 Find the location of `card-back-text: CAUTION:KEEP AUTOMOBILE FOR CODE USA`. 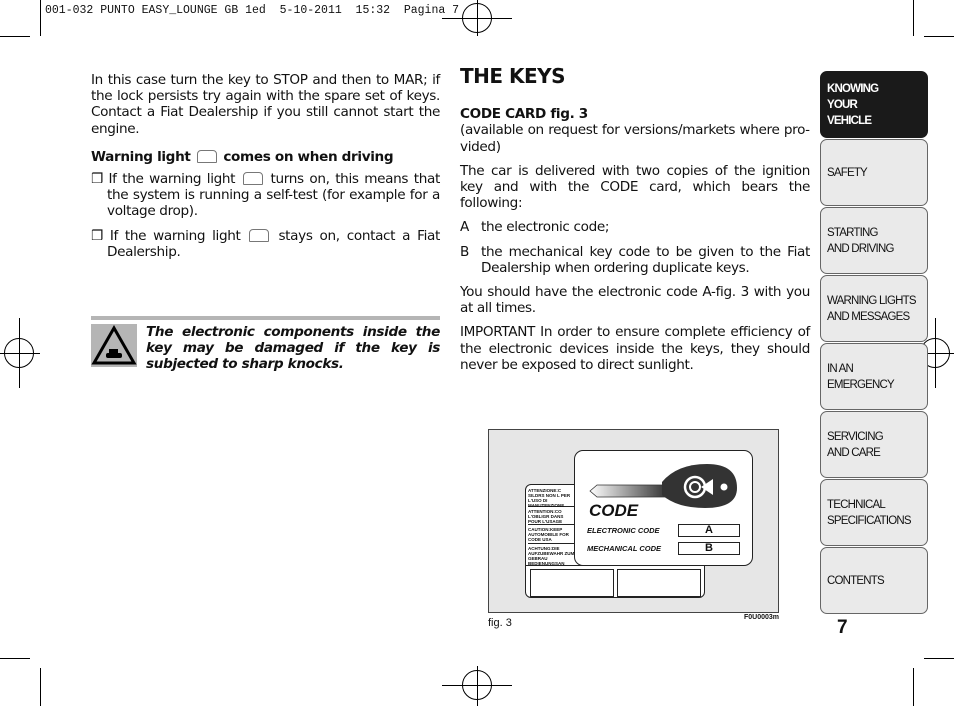

card-back-text: CAUTION:KEEP AUTOMOBILE FOR CODE USA is located at coordinates (552, 534).